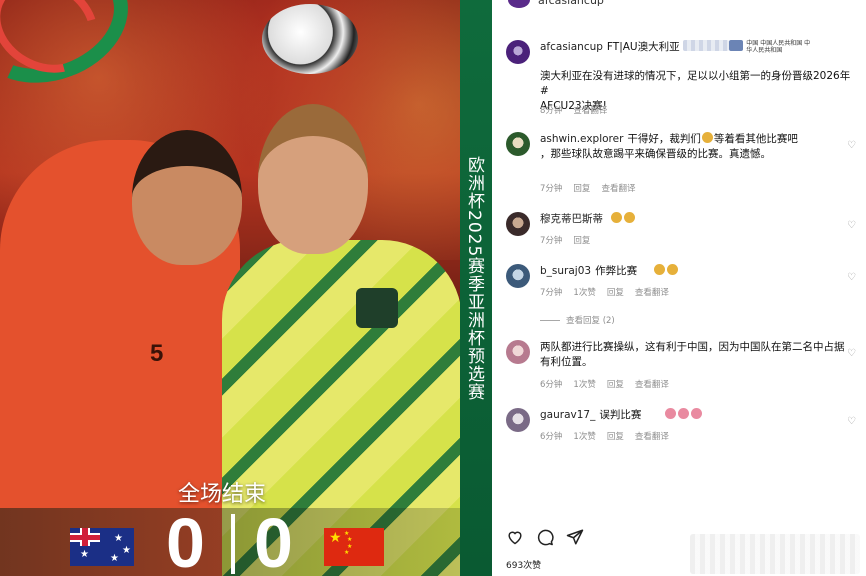  What do you see at coordinates (669, 138) in the screenshot?
I see `comment-text: ashwin.explorer 干得好，裁判们 等着看其他比赛吧` at bounding box center [669, 138].